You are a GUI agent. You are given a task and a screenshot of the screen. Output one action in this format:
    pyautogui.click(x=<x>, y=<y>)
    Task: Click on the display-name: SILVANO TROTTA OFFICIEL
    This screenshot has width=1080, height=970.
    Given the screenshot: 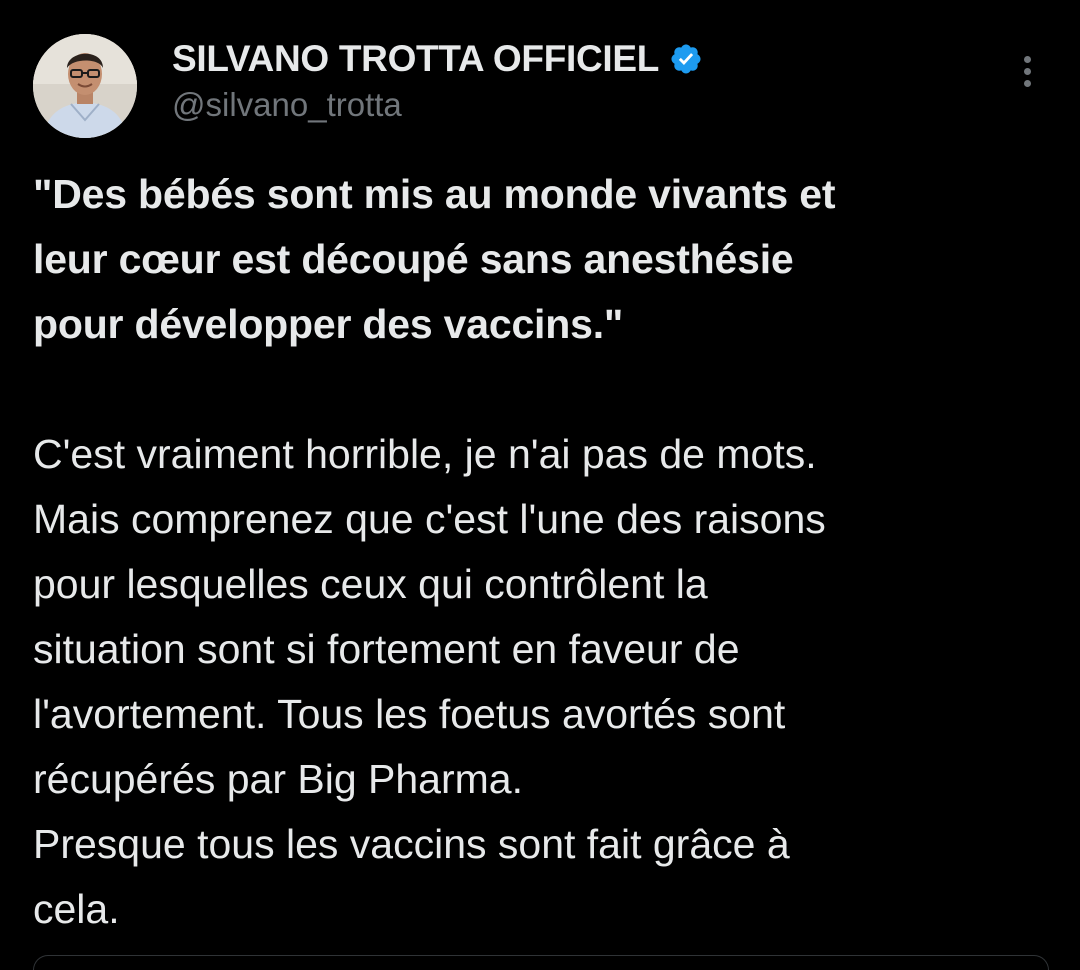 What is the action you would take?
    pyautogui.click(x=415, y=59)
    